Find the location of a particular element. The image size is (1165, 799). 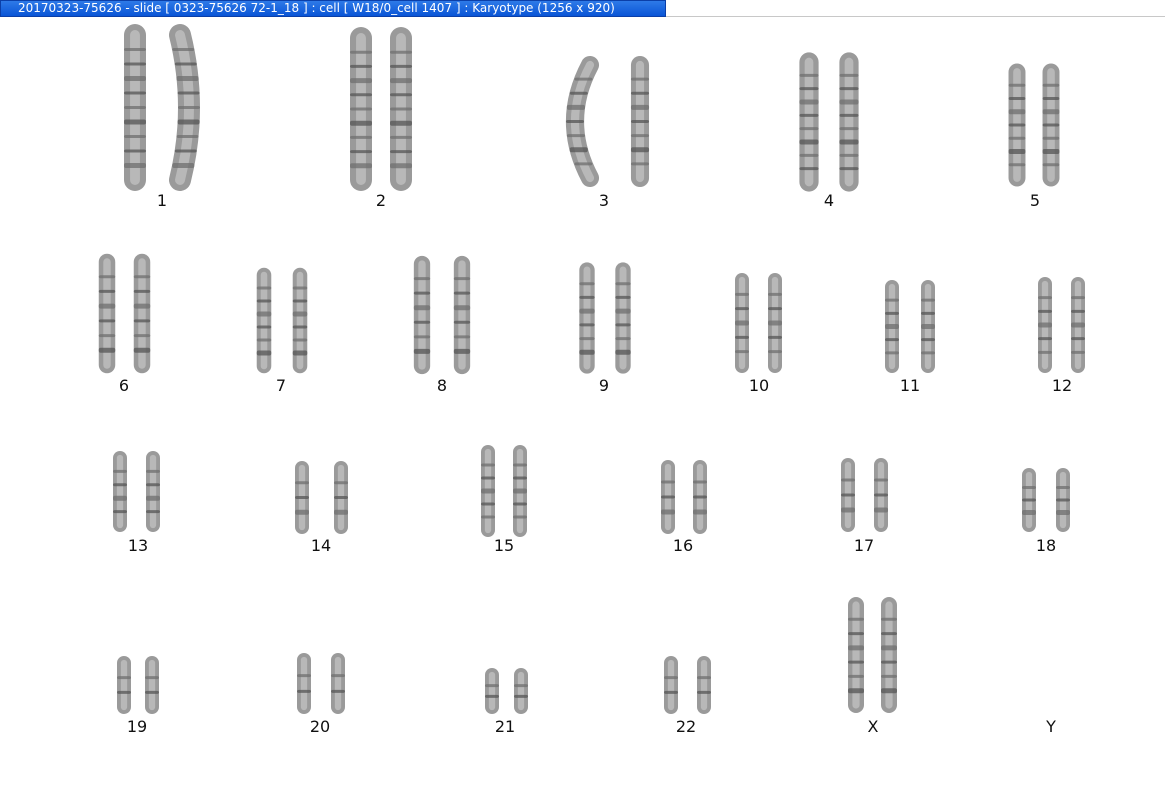

chromosome-pair-x is located at coordinates (872, 655).